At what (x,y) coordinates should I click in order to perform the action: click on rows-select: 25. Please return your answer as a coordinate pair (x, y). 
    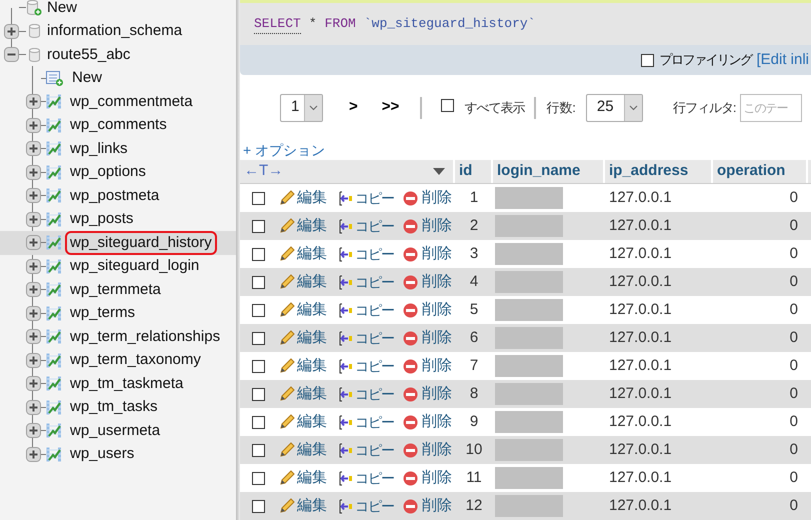
    Looking at the image, I should click on (614, 108).